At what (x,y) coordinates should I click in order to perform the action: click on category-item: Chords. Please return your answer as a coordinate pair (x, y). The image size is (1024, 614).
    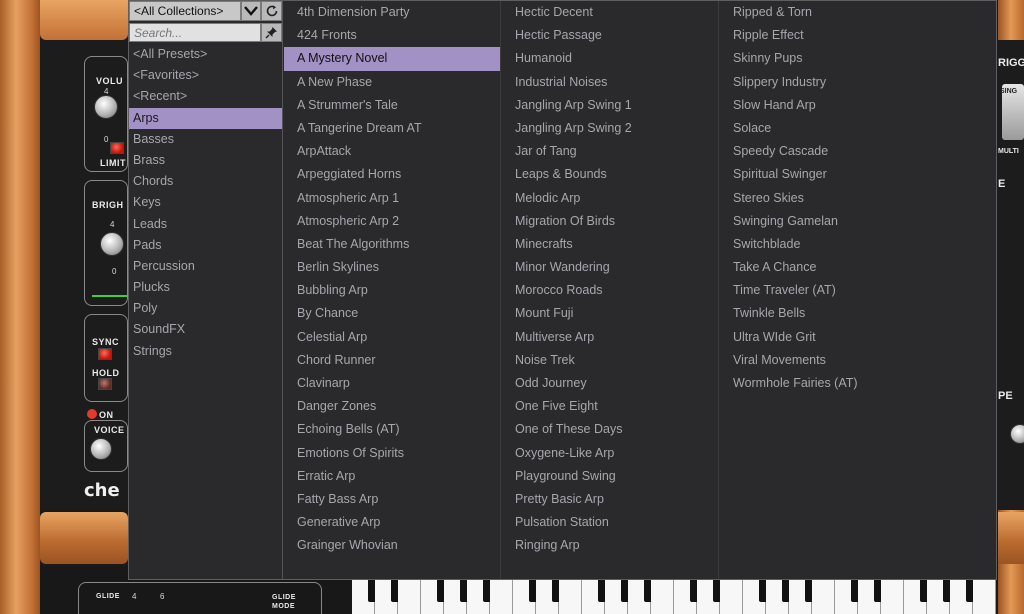
    Looking at the image, I should click on (205, 181).